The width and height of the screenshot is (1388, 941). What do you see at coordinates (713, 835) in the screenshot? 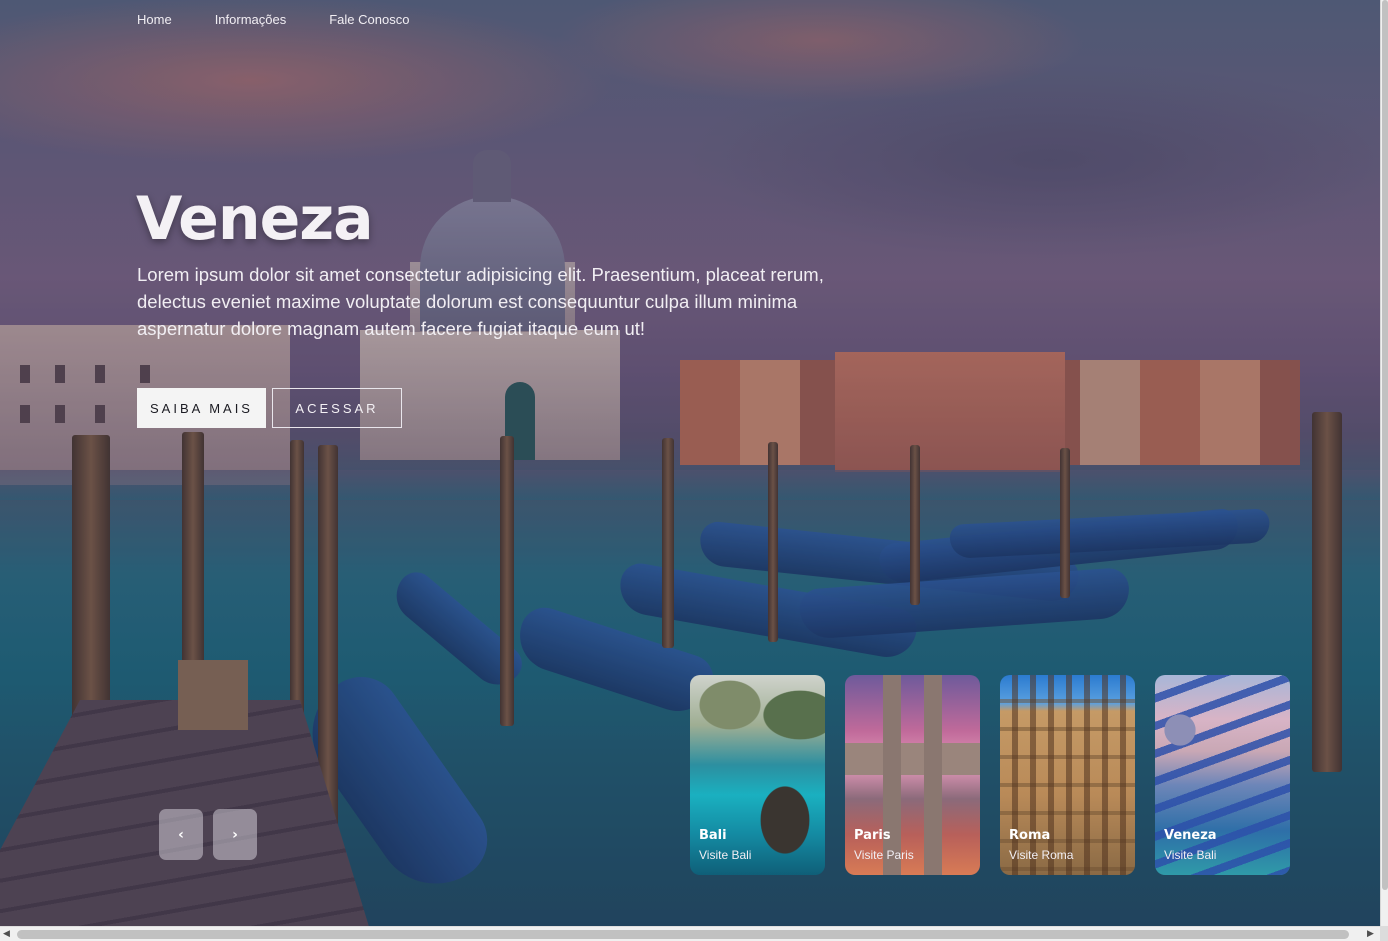
I see `card-title: Bali` at bounding box center [713, 835].